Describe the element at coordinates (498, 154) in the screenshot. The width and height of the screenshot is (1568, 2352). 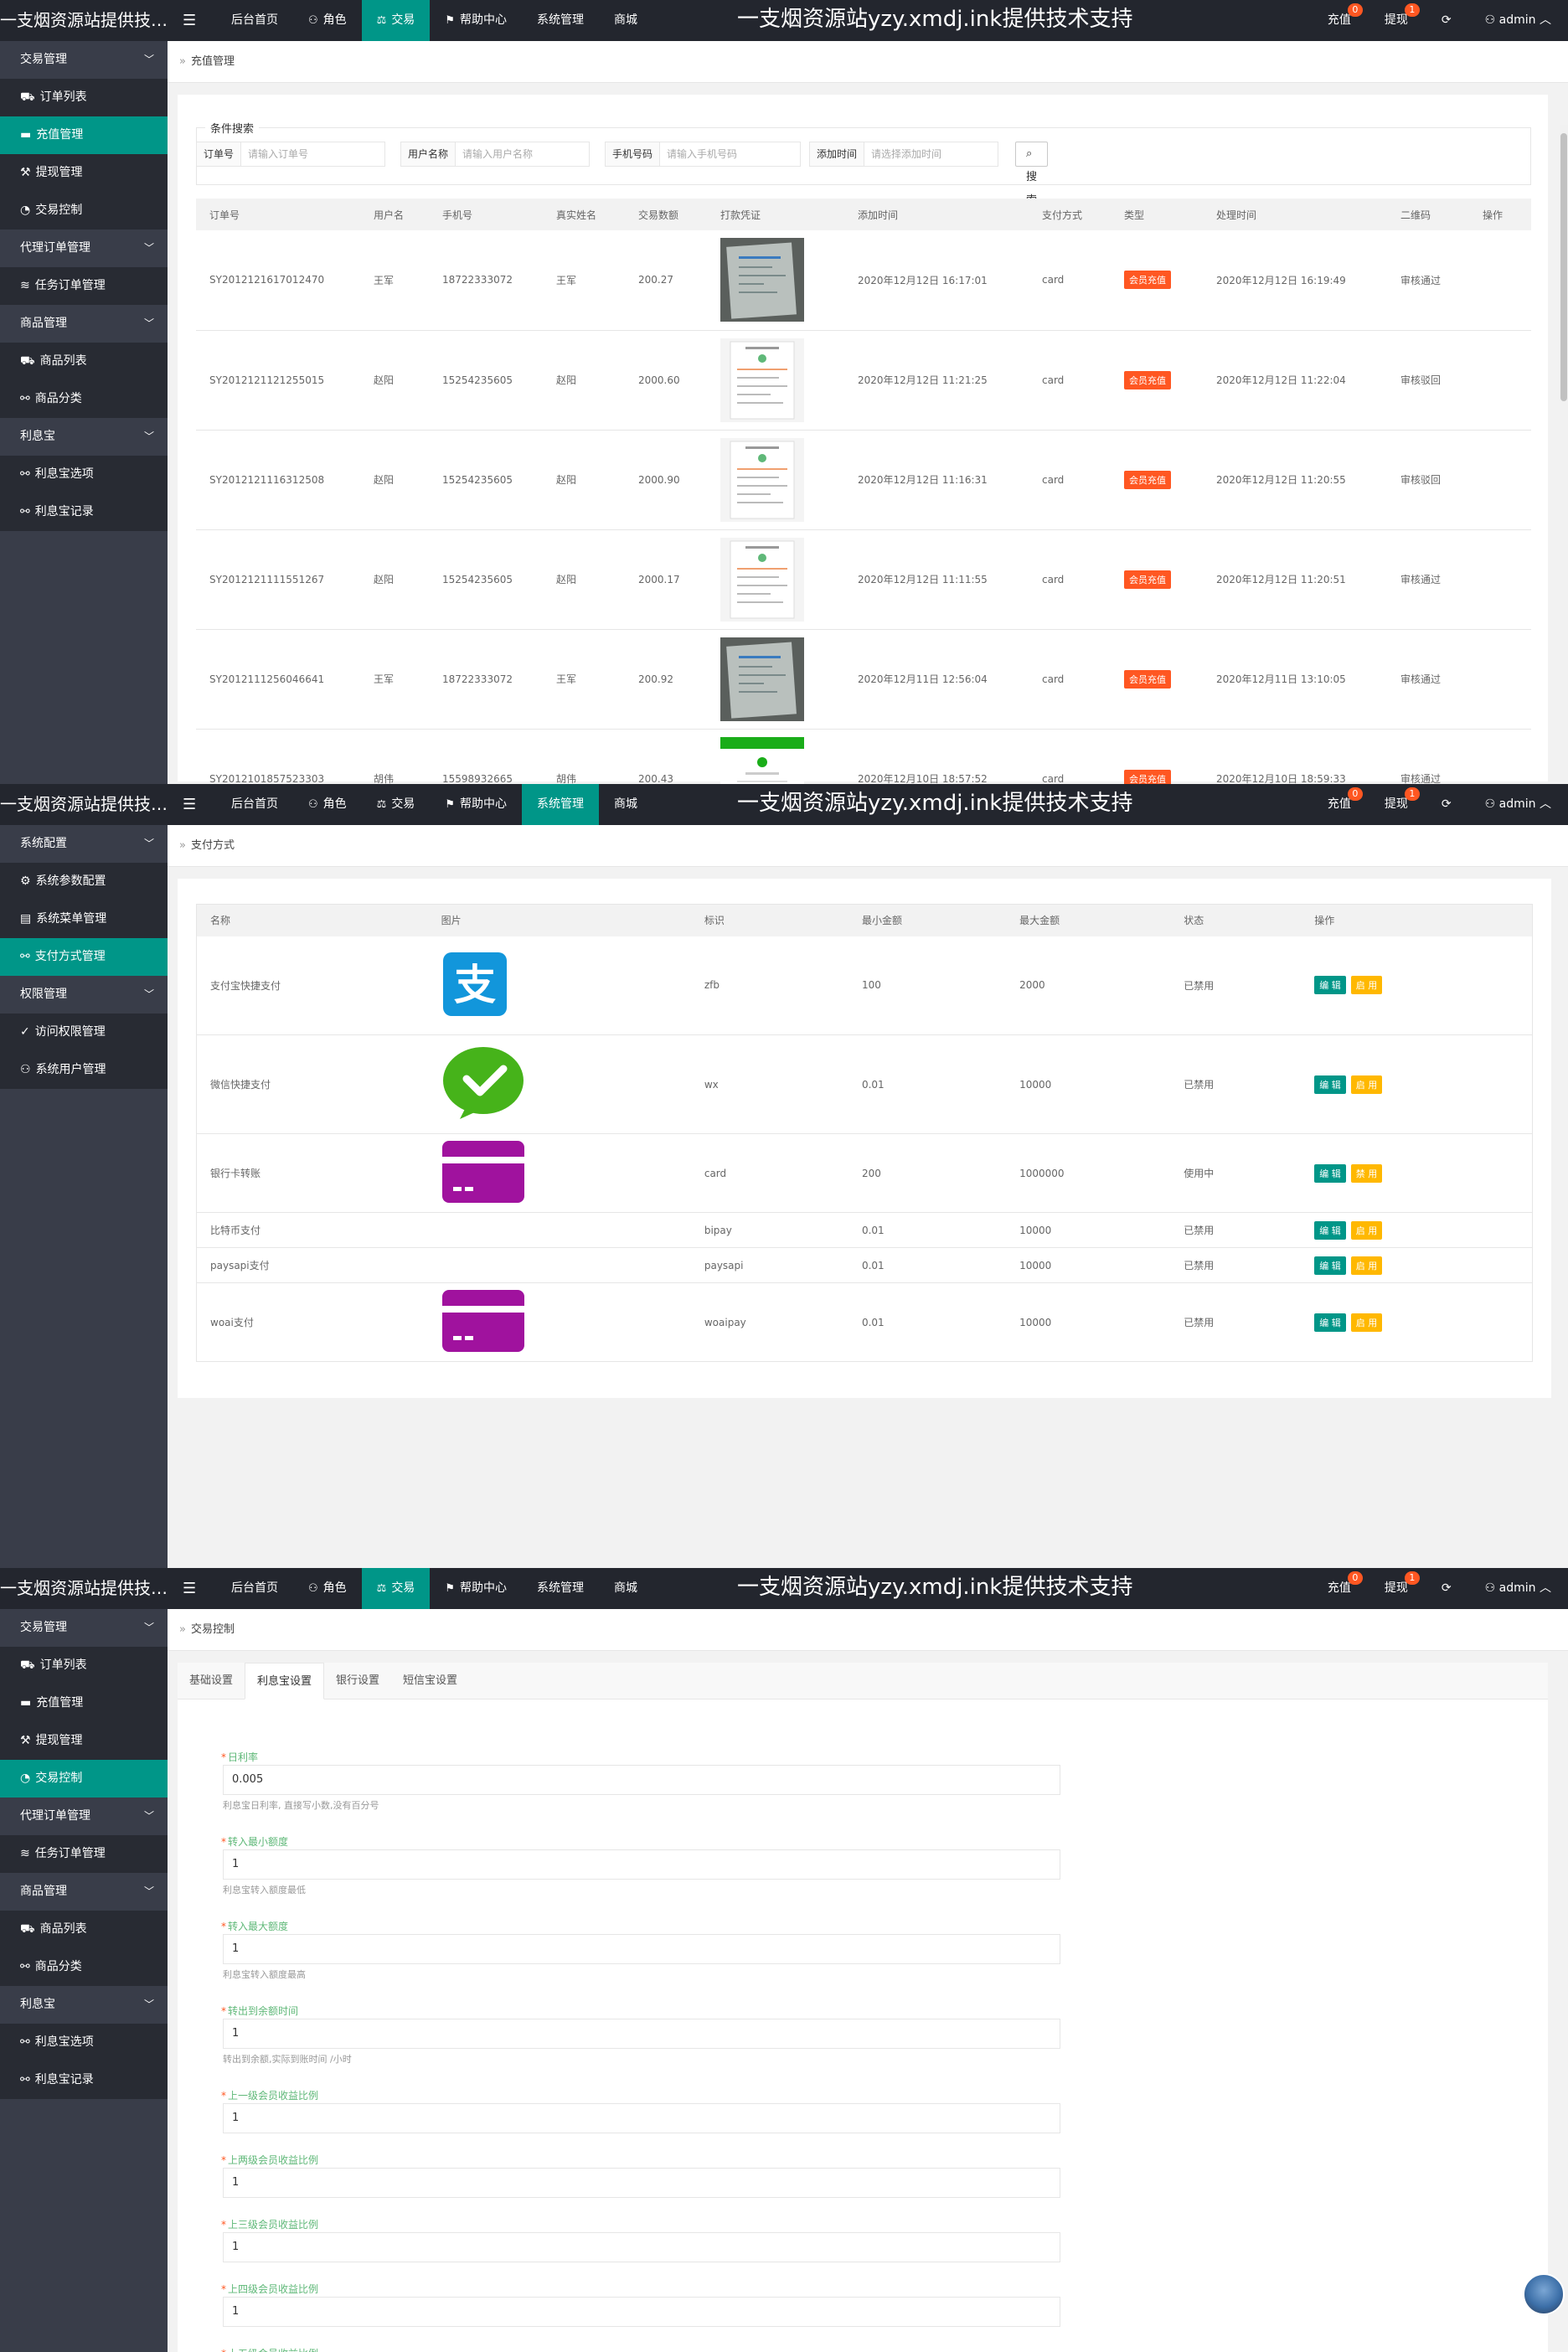
I see `search-input: 请输入用户名称` at that location.